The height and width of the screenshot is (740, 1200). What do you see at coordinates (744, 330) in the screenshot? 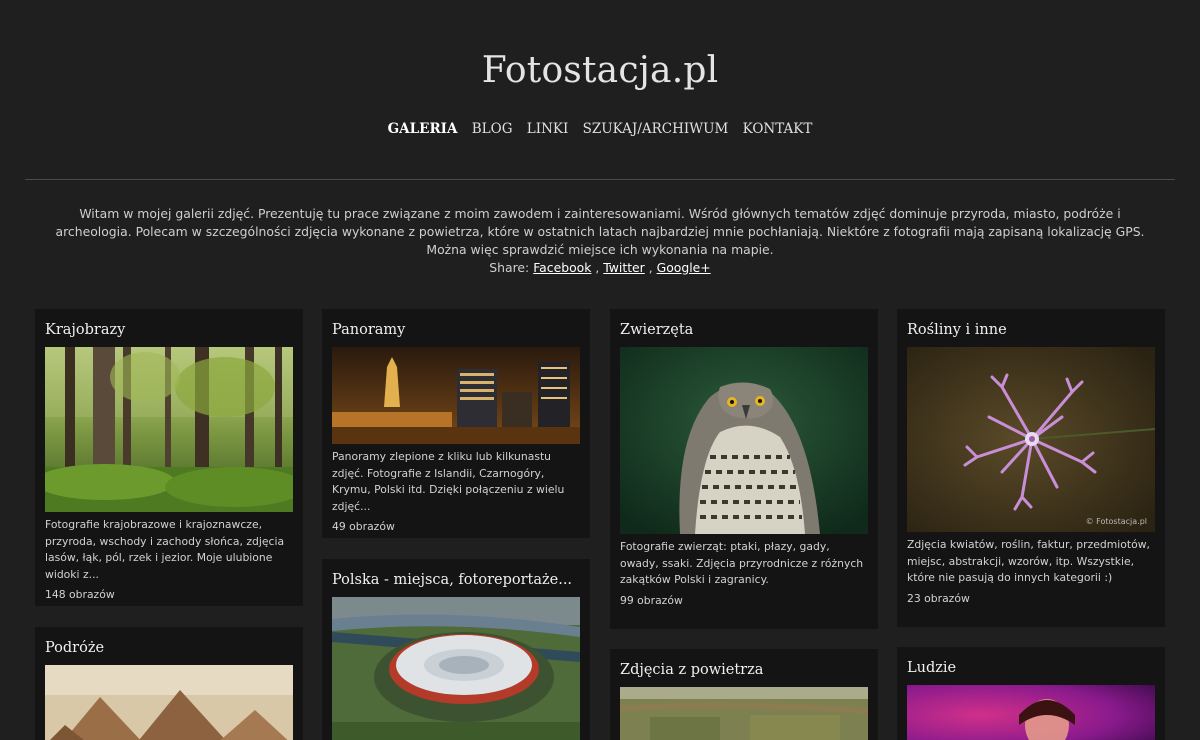
I see `gallery-title: Zwierzęta` at bounding box center [744, 330].